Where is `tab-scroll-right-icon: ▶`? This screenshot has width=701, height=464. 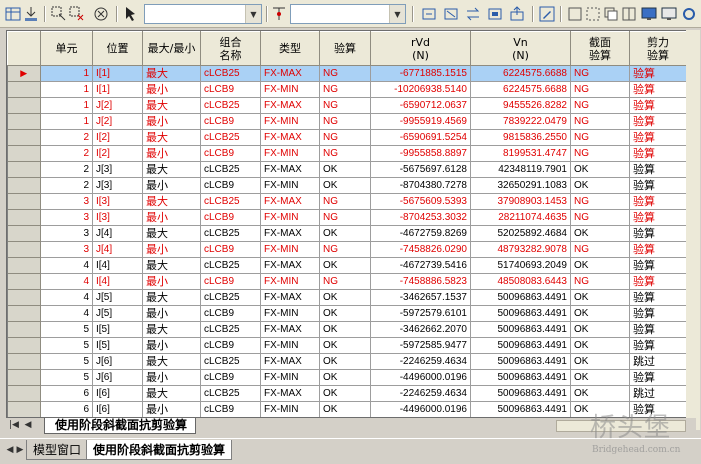
tab-scroll-right-icon: ▶ is located at coordinates (20, 450).